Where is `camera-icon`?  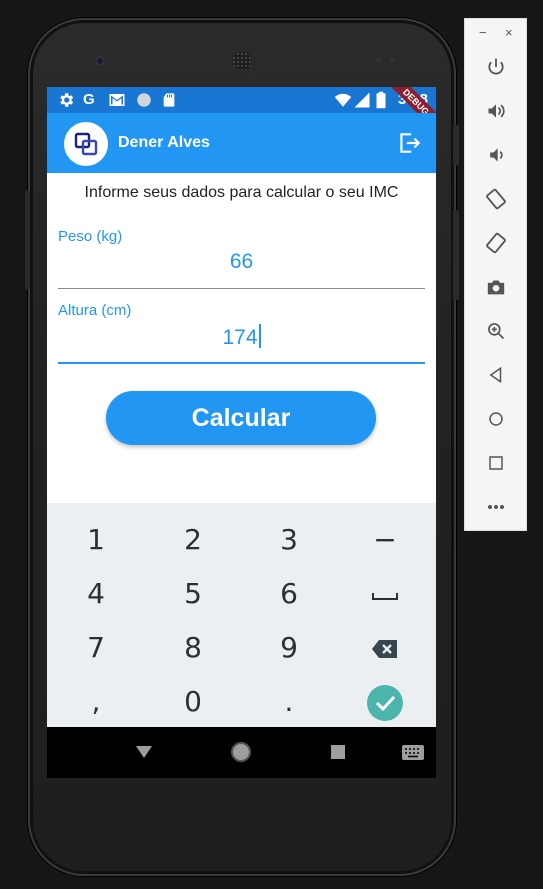 camera-icon is located at coordinates (496, 287).